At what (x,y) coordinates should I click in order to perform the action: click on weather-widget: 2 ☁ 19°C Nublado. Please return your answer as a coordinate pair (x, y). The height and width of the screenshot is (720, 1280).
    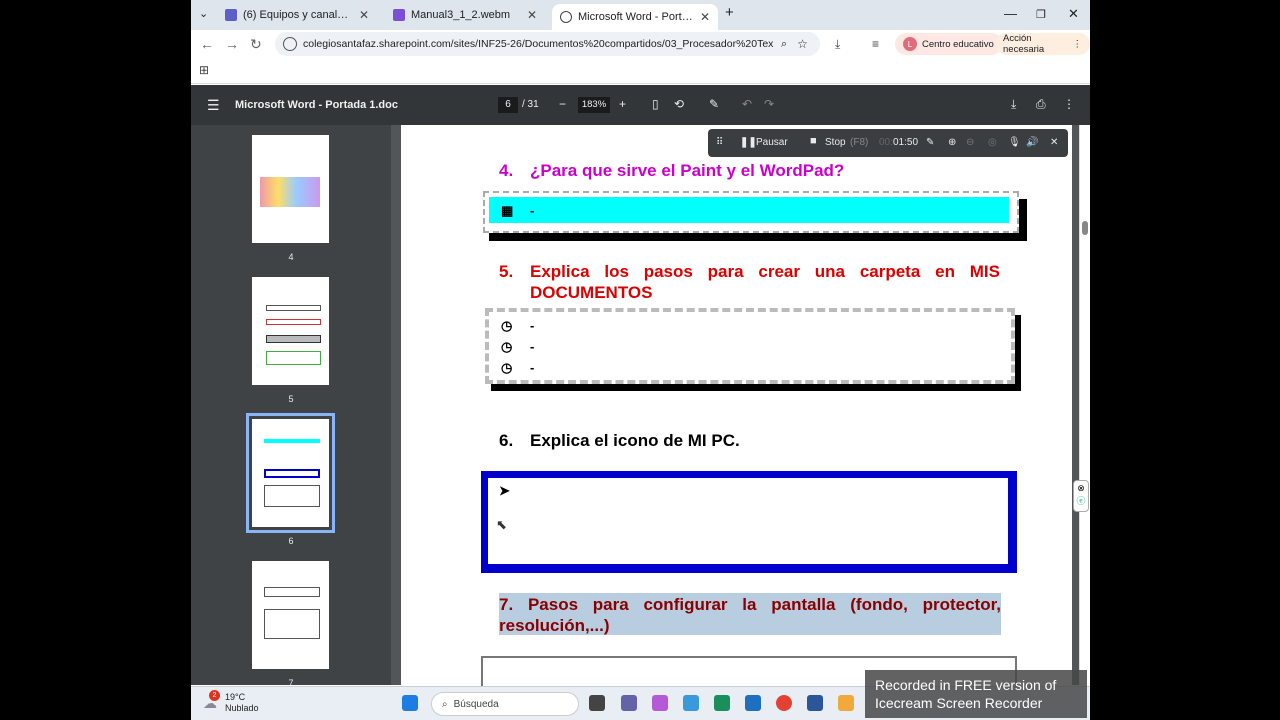
    Looking at the image, I should click on (231, 702).